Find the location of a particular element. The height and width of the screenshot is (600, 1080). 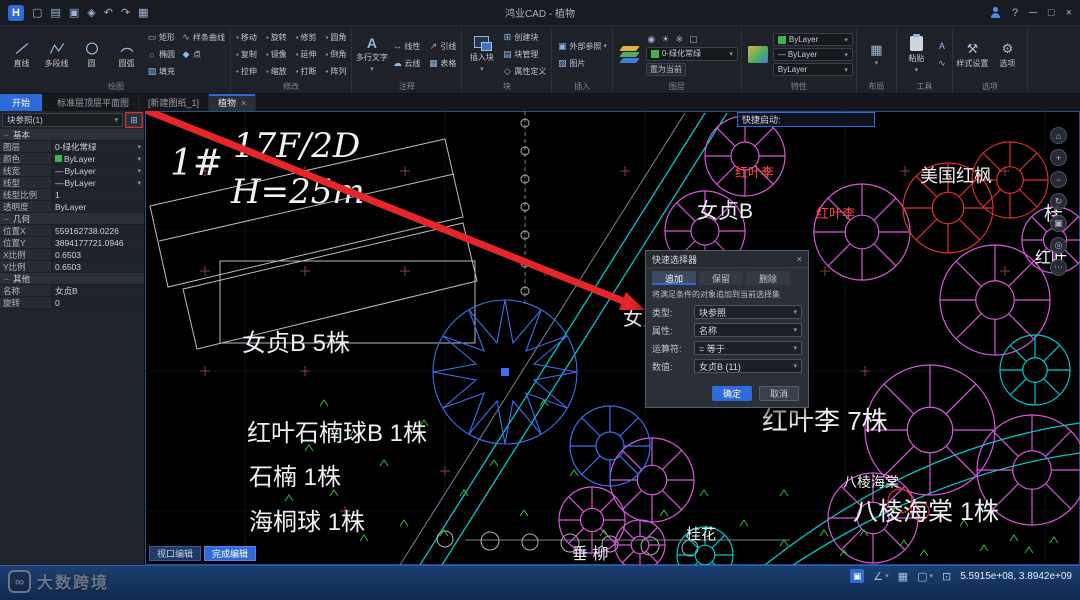

stretch-tool: 拉伸 is located at coordinates (246, 71).